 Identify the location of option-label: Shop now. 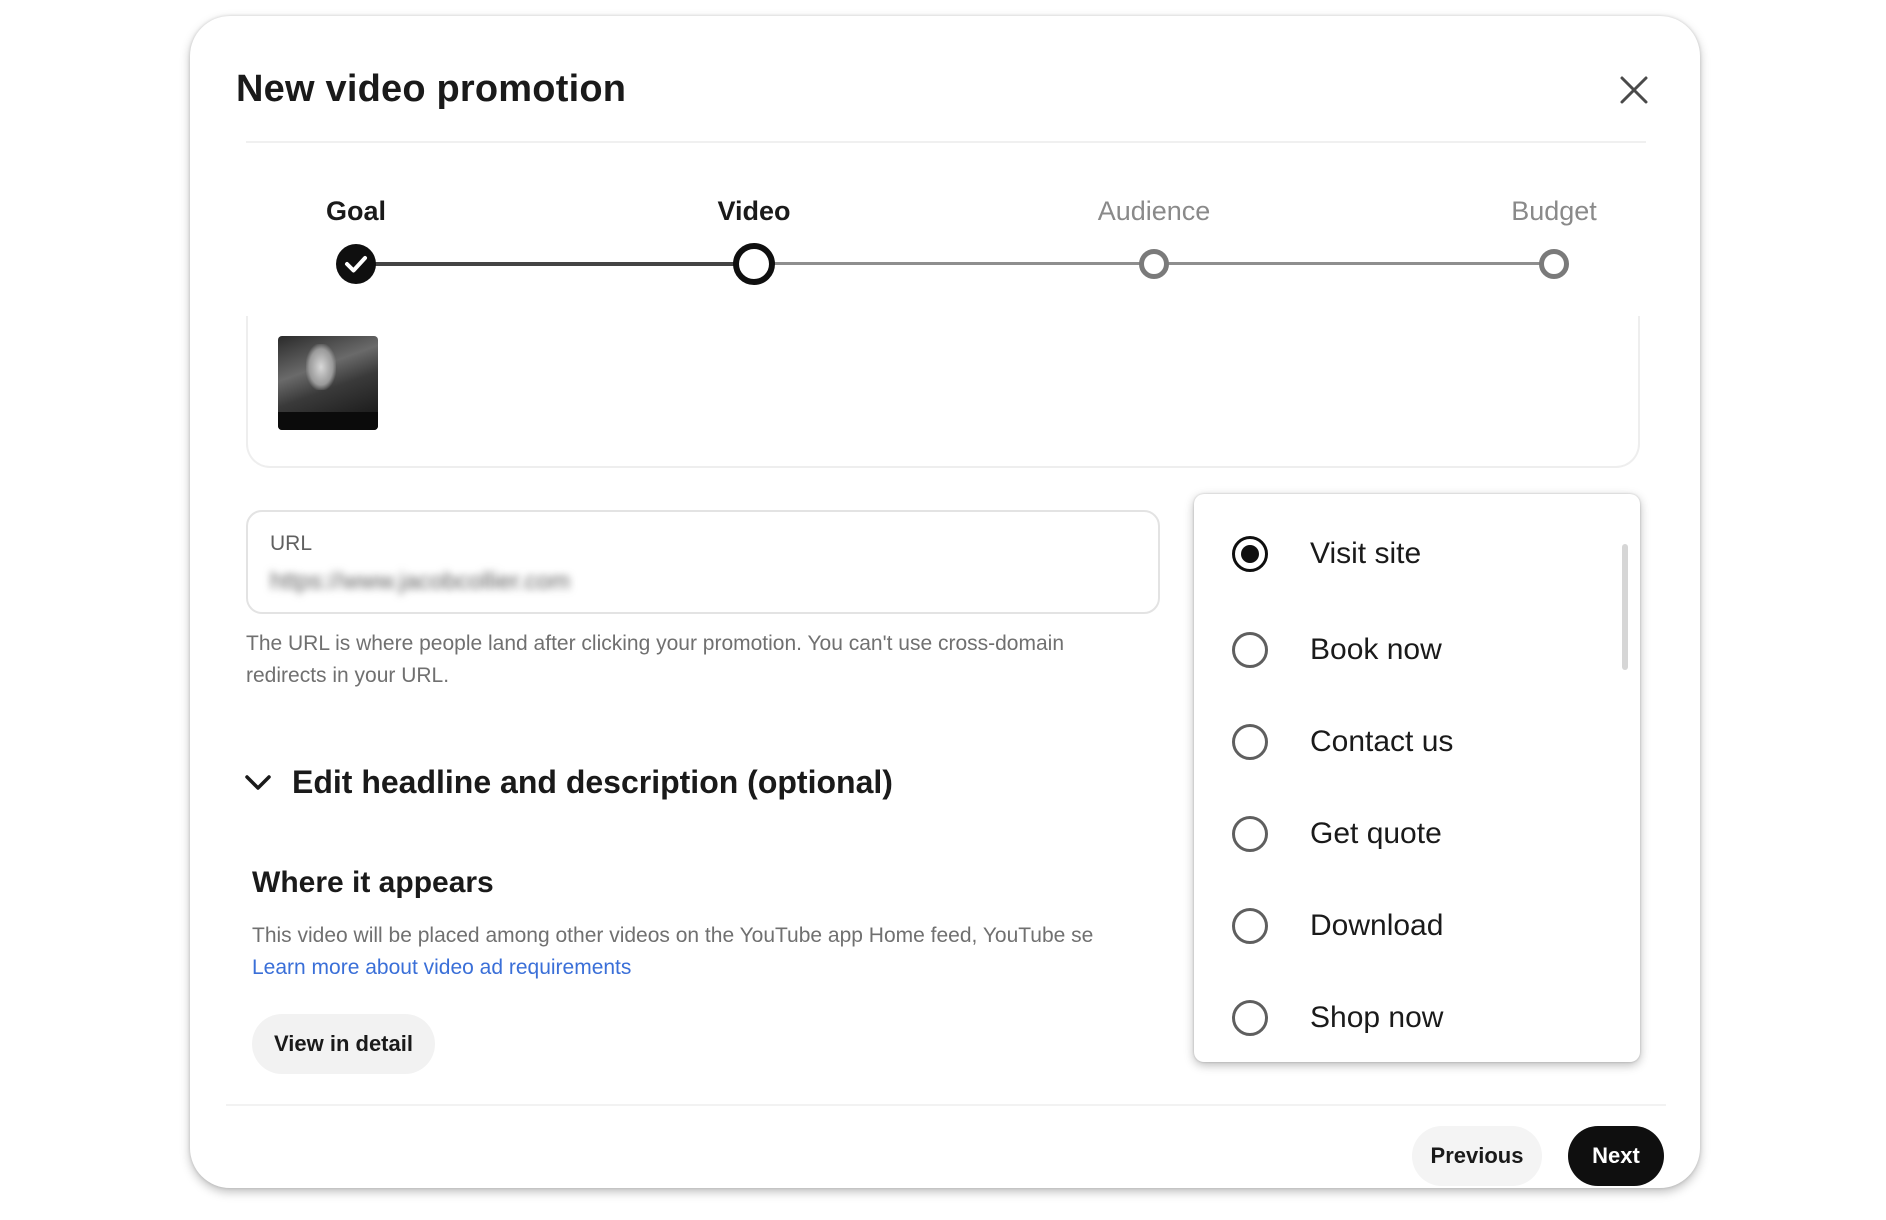
(1377, 1017).